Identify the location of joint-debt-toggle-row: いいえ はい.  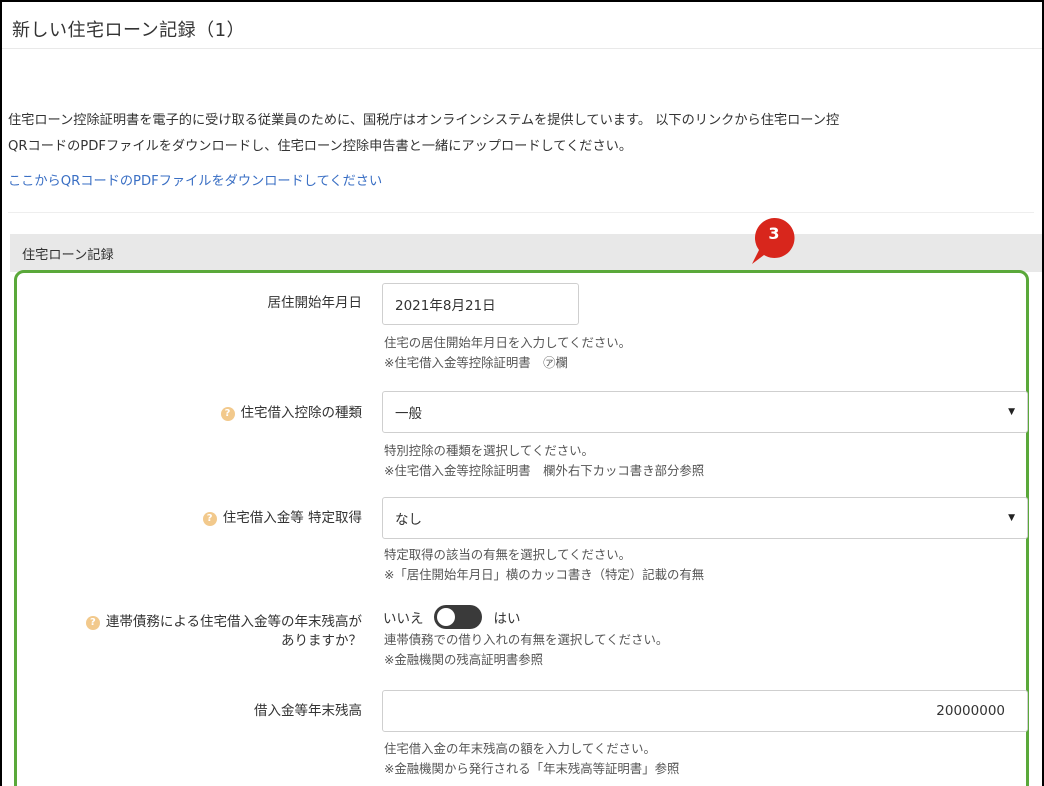
(452, 617).